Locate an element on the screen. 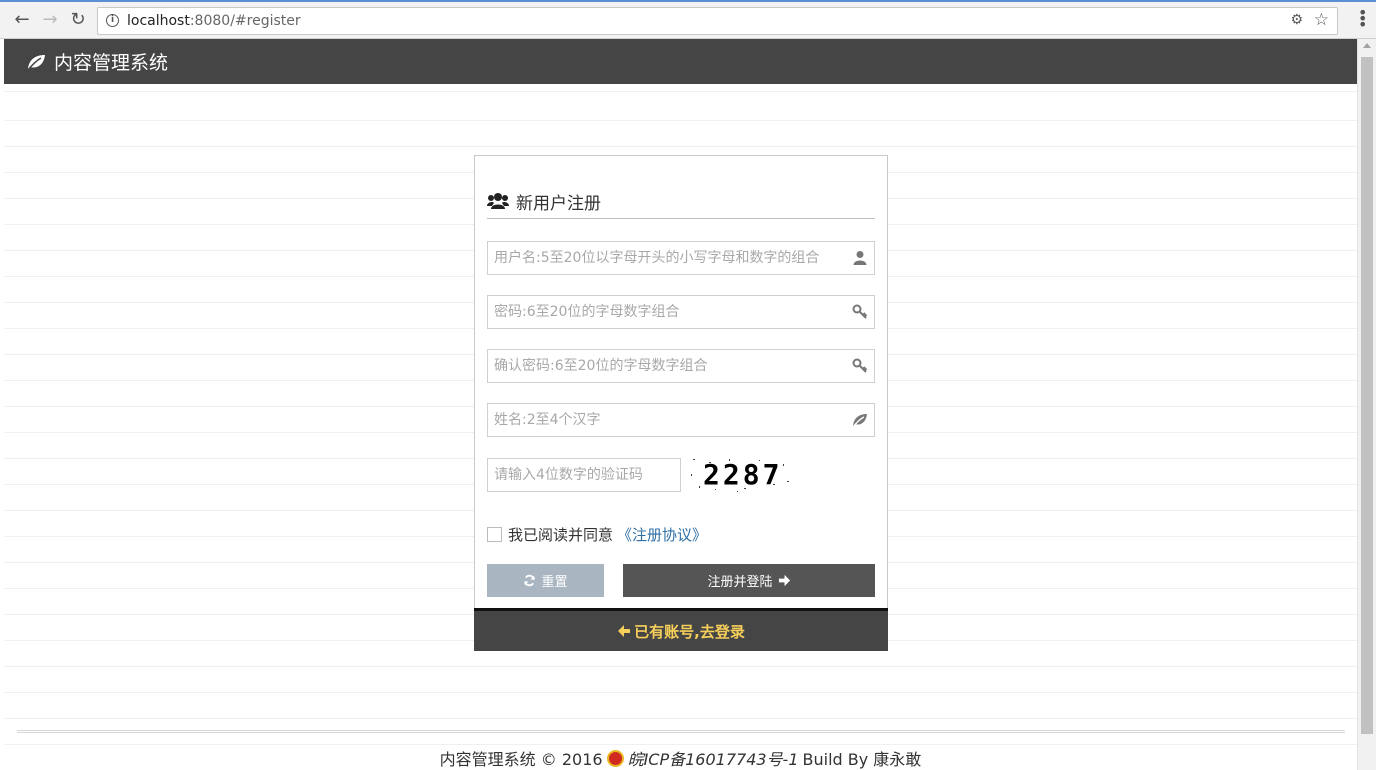  confirm-password-input is located at coordinates (681, 366).